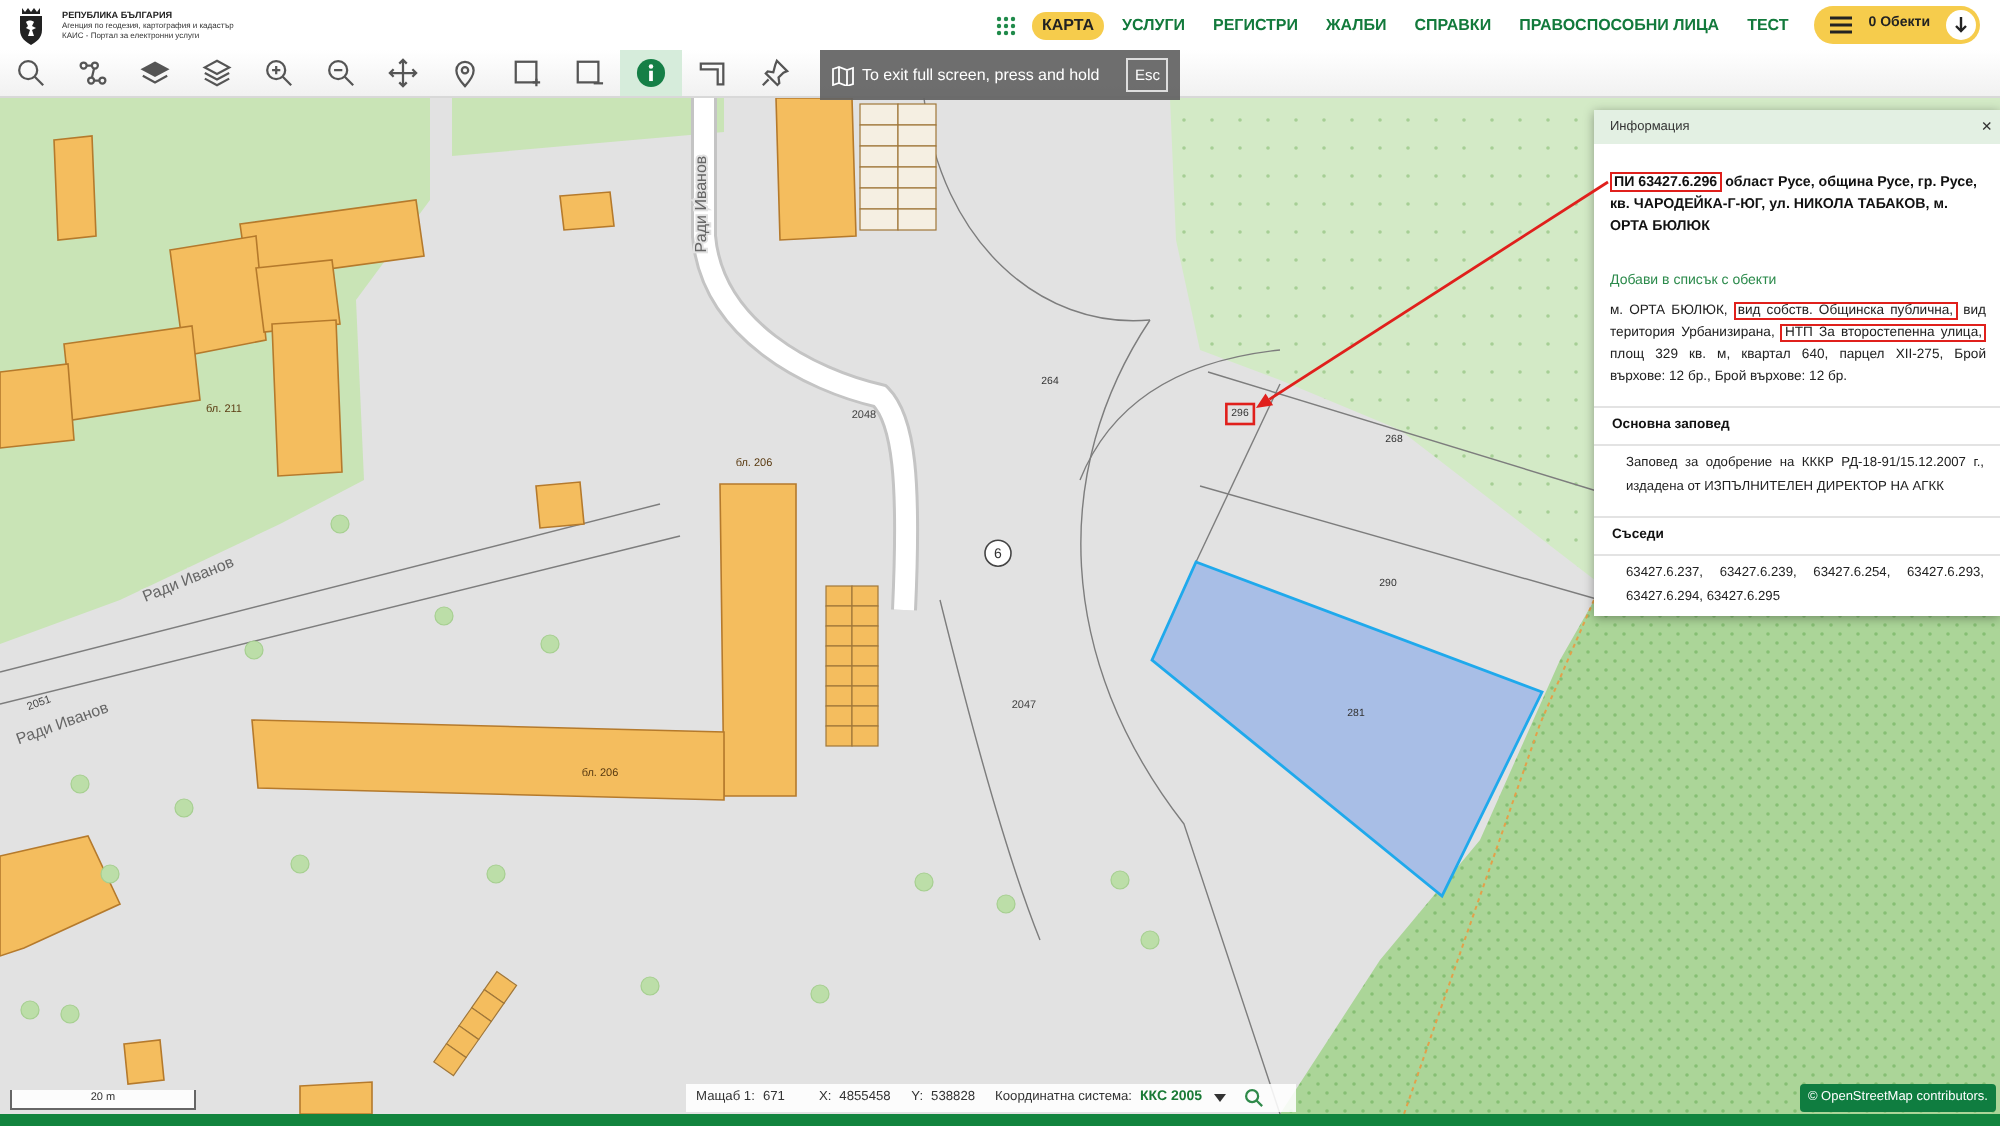 The height and width of the screenshot is (1126, 2000). I want to click on info-tool-button, so click(651, 73).